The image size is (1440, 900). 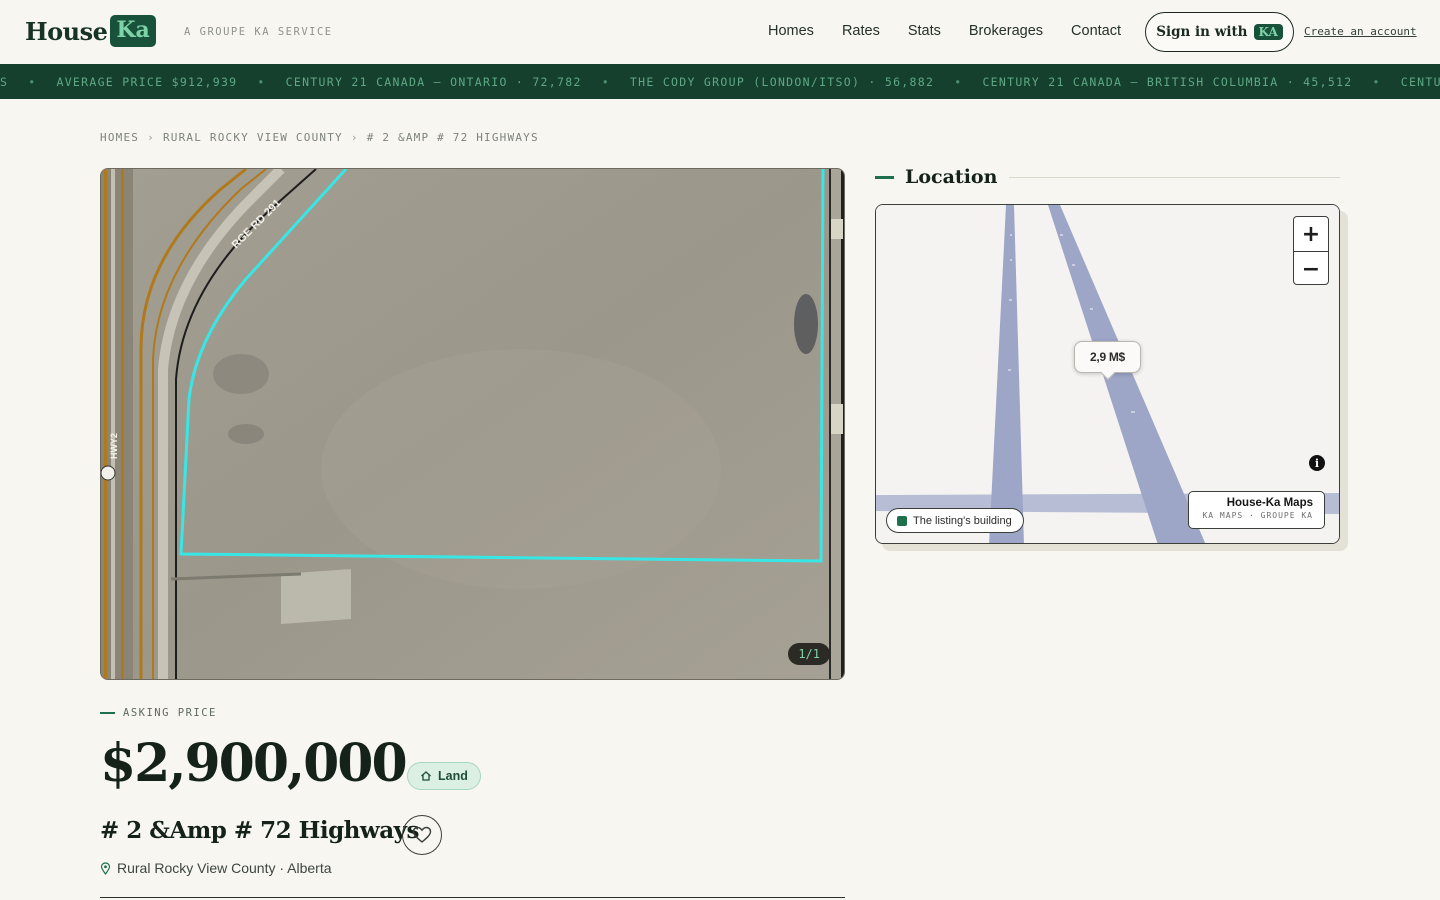 I want to click on logo: House Ka, so click(x=90, y=31).